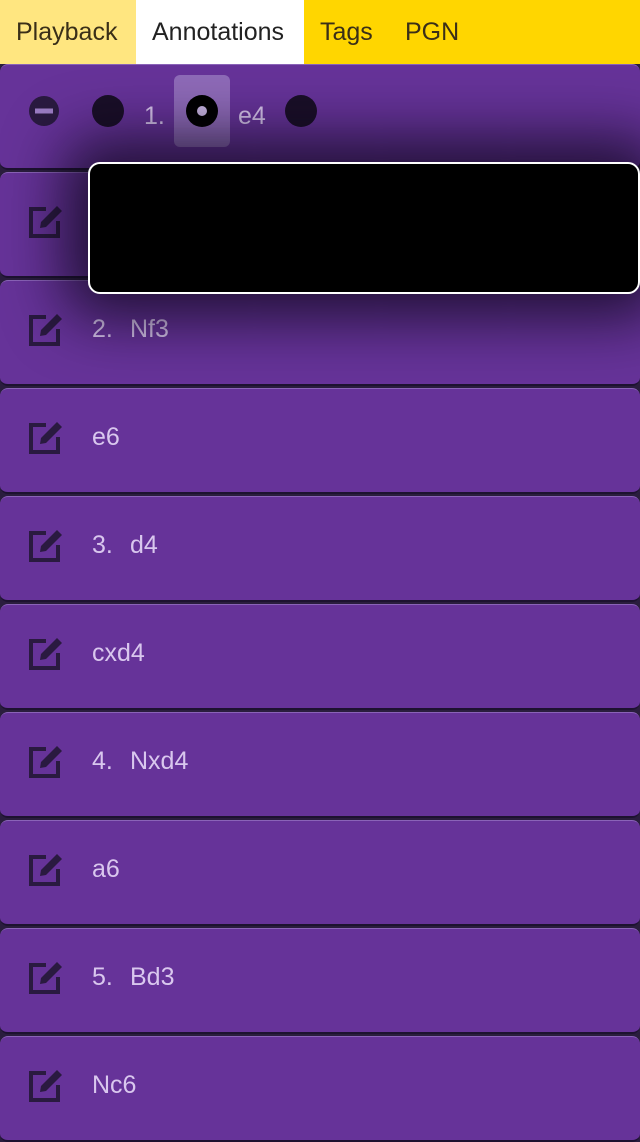 Image resolution: width=640 pixels, height=1142 pixels. I want to click on move-row: 4. Nxd4, so click(320, 765).